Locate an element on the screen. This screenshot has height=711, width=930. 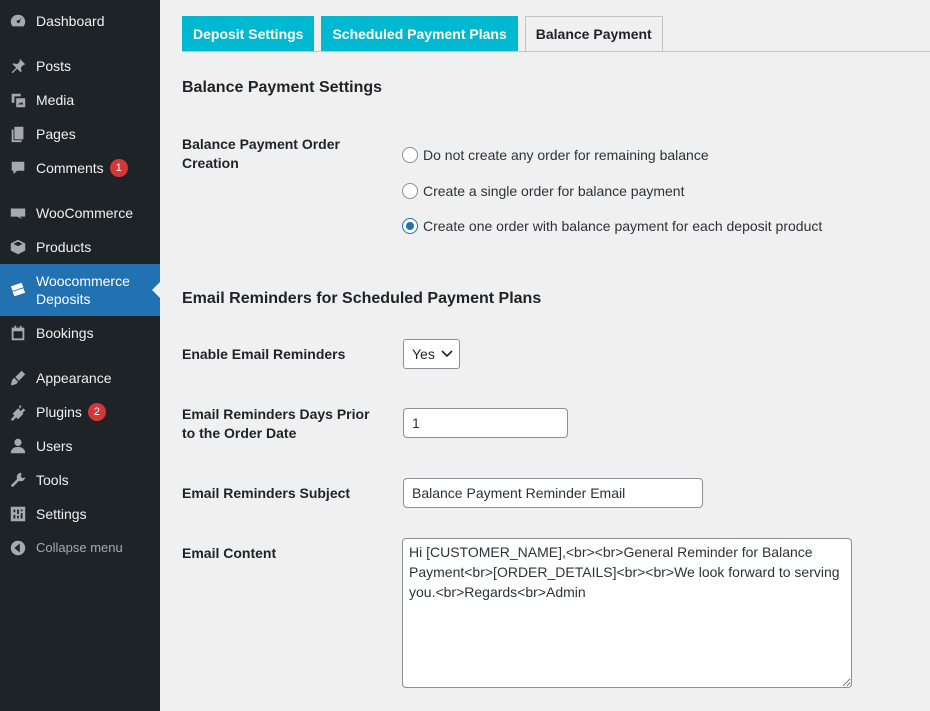
menu-label: Appearance is located at coordinates (74, 378).